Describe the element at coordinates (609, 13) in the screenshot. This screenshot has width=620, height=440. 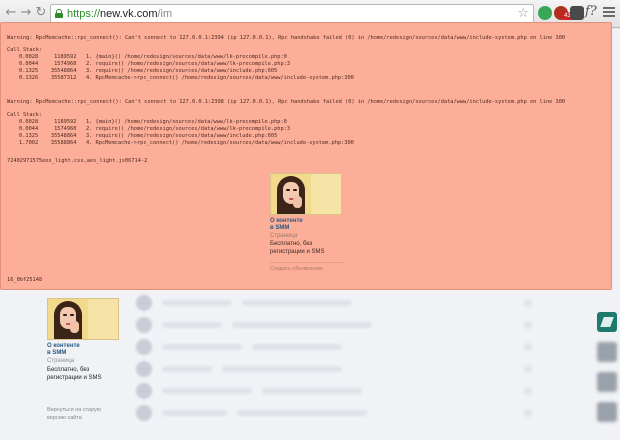
I see `browser-menu-icon` at that location.